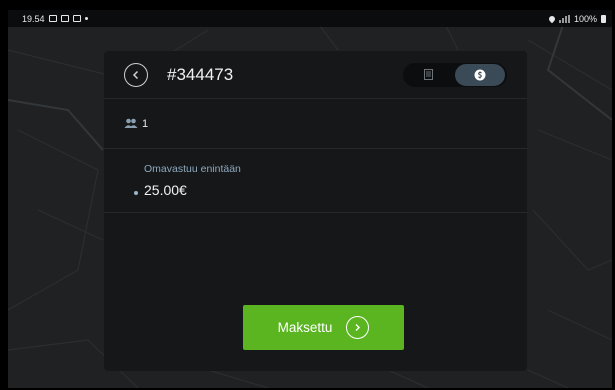 The width and height of the screenshot is (615, 390). Describe the element at coordinates (33, 18) in the screenshot. I see `clock: 19.54` at that location.